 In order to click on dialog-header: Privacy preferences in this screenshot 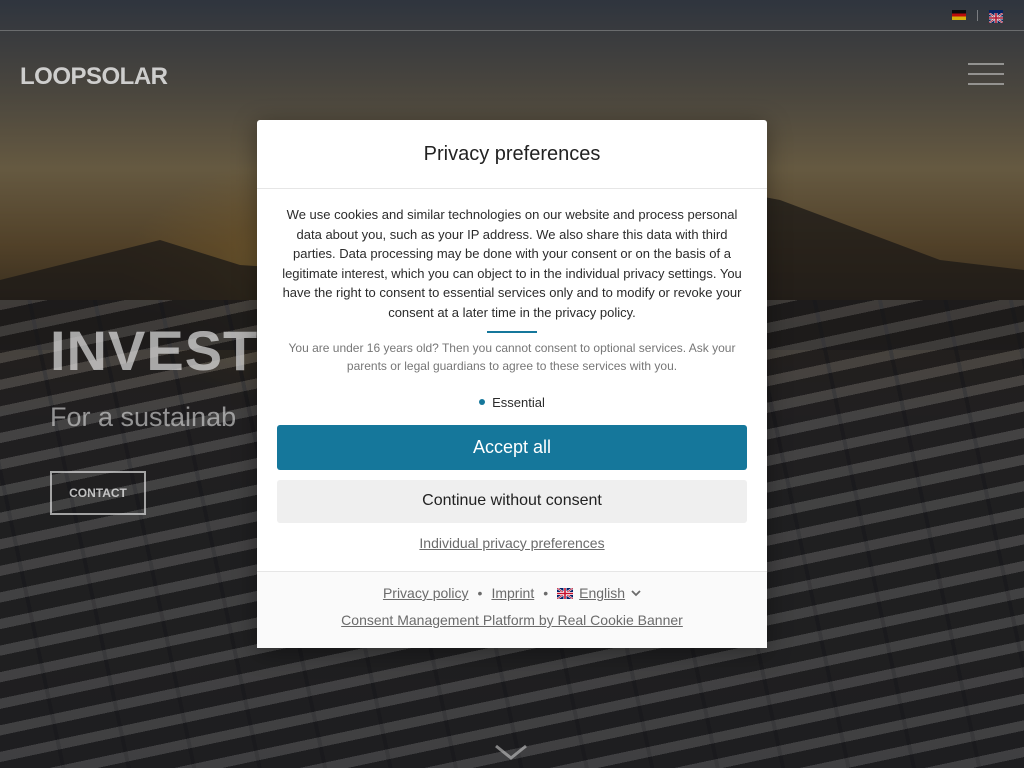, I will do `click(512, 154)`.